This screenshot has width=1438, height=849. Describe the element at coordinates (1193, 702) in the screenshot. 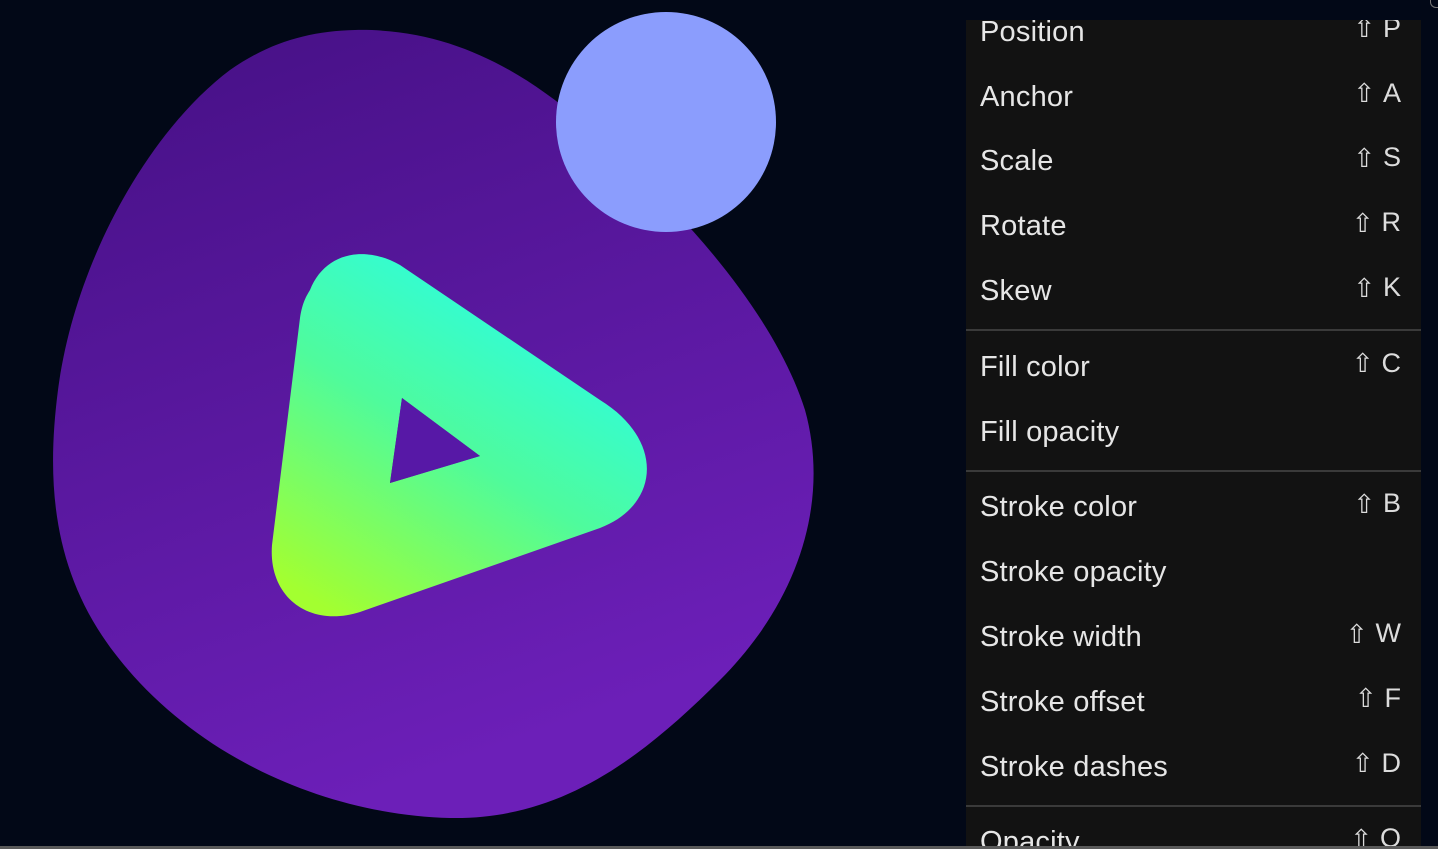

I see `menu-item-stroke-offset: Stroke offset ⇧ F` at that location.